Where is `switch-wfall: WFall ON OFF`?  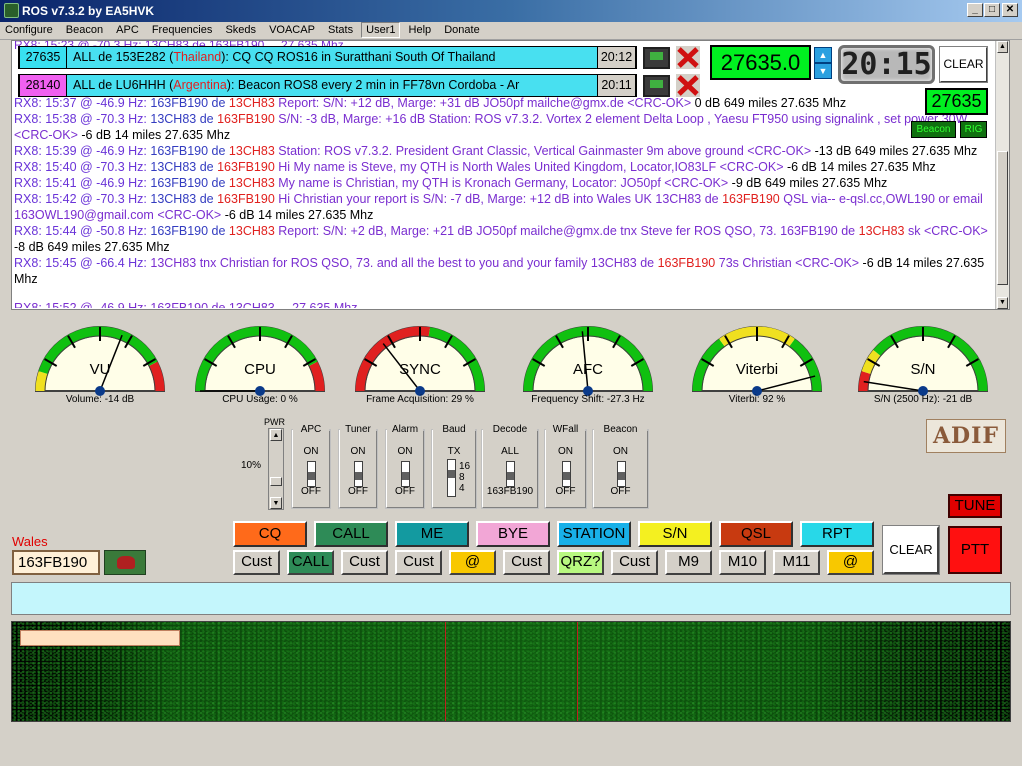
switch-wfall: WFall ON OFF is located at coordinates (565, 466).